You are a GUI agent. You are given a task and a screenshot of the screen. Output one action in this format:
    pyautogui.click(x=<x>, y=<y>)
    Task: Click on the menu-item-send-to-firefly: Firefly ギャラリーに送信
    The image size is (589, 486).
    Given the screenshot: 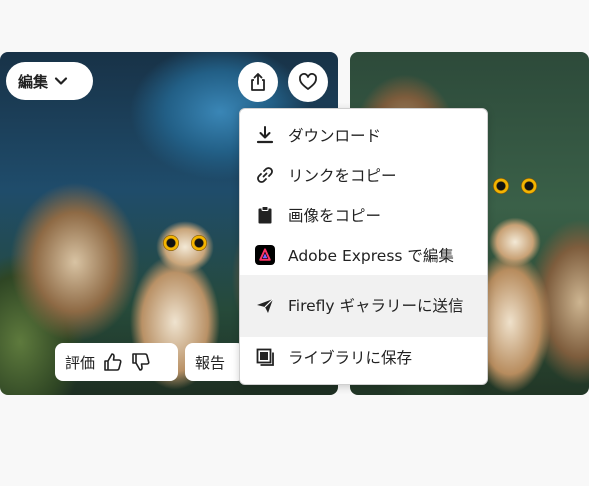 What is the action you would take?
    pyautogui.click(x=363, y=306)
    